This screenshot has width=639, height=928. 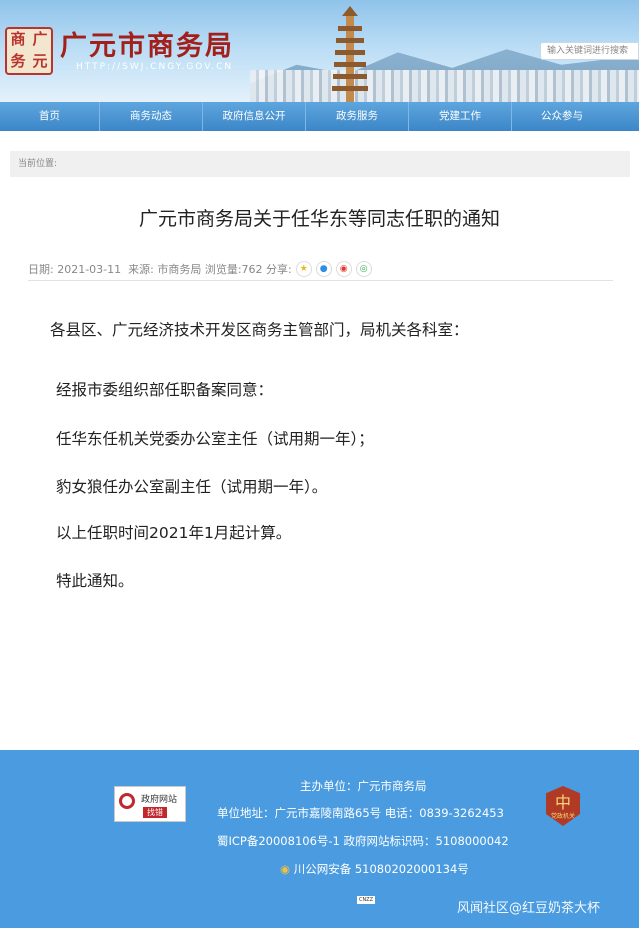 I want to click on share-icons: ★ ● ◉ ◎, so click(x=333, y=269).